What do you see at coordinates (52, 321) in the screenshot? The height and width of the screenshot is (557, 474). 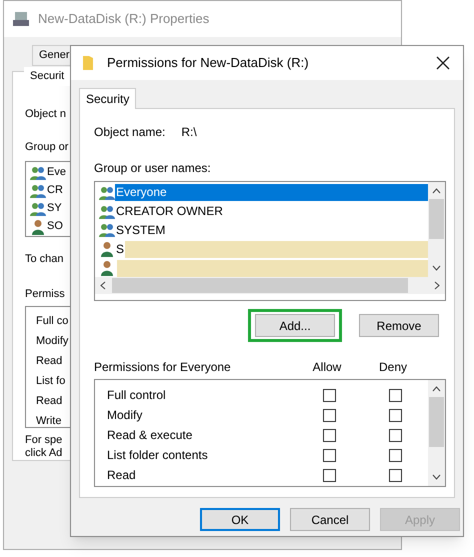 I see `permission-name: Full co` at bounding box center [52, 321].